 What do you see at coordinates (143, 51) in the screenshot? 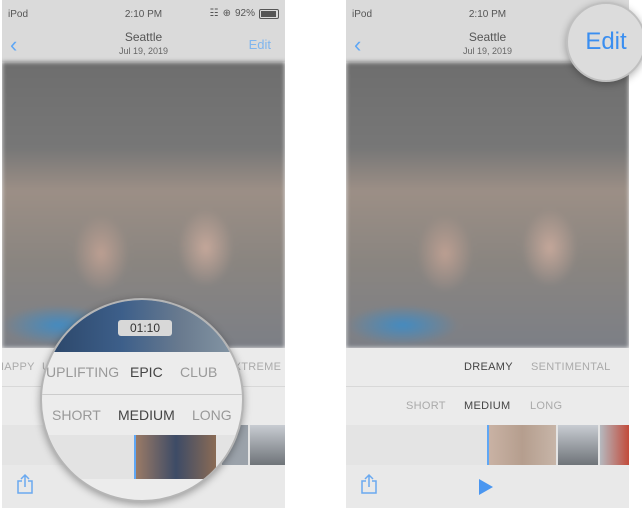
I see `nav-subtitle: Jul 19, 2019` at bounding box center [143, 51].